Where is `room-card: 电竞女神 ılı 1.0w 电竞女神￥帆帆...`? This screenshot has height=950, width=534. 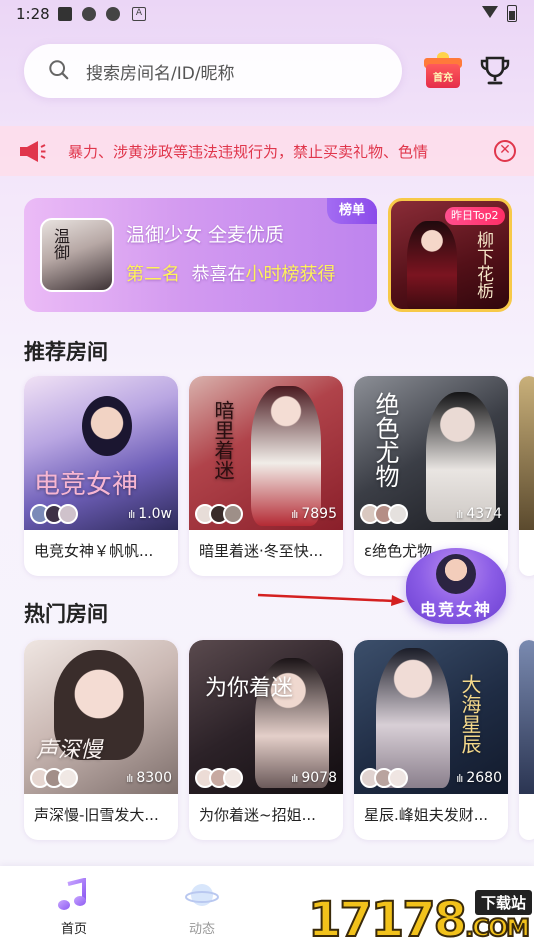
room-card: 电竞女神 ılı 1.0w 电竞女神￥帆帆... is located at coordinates (101, 476).